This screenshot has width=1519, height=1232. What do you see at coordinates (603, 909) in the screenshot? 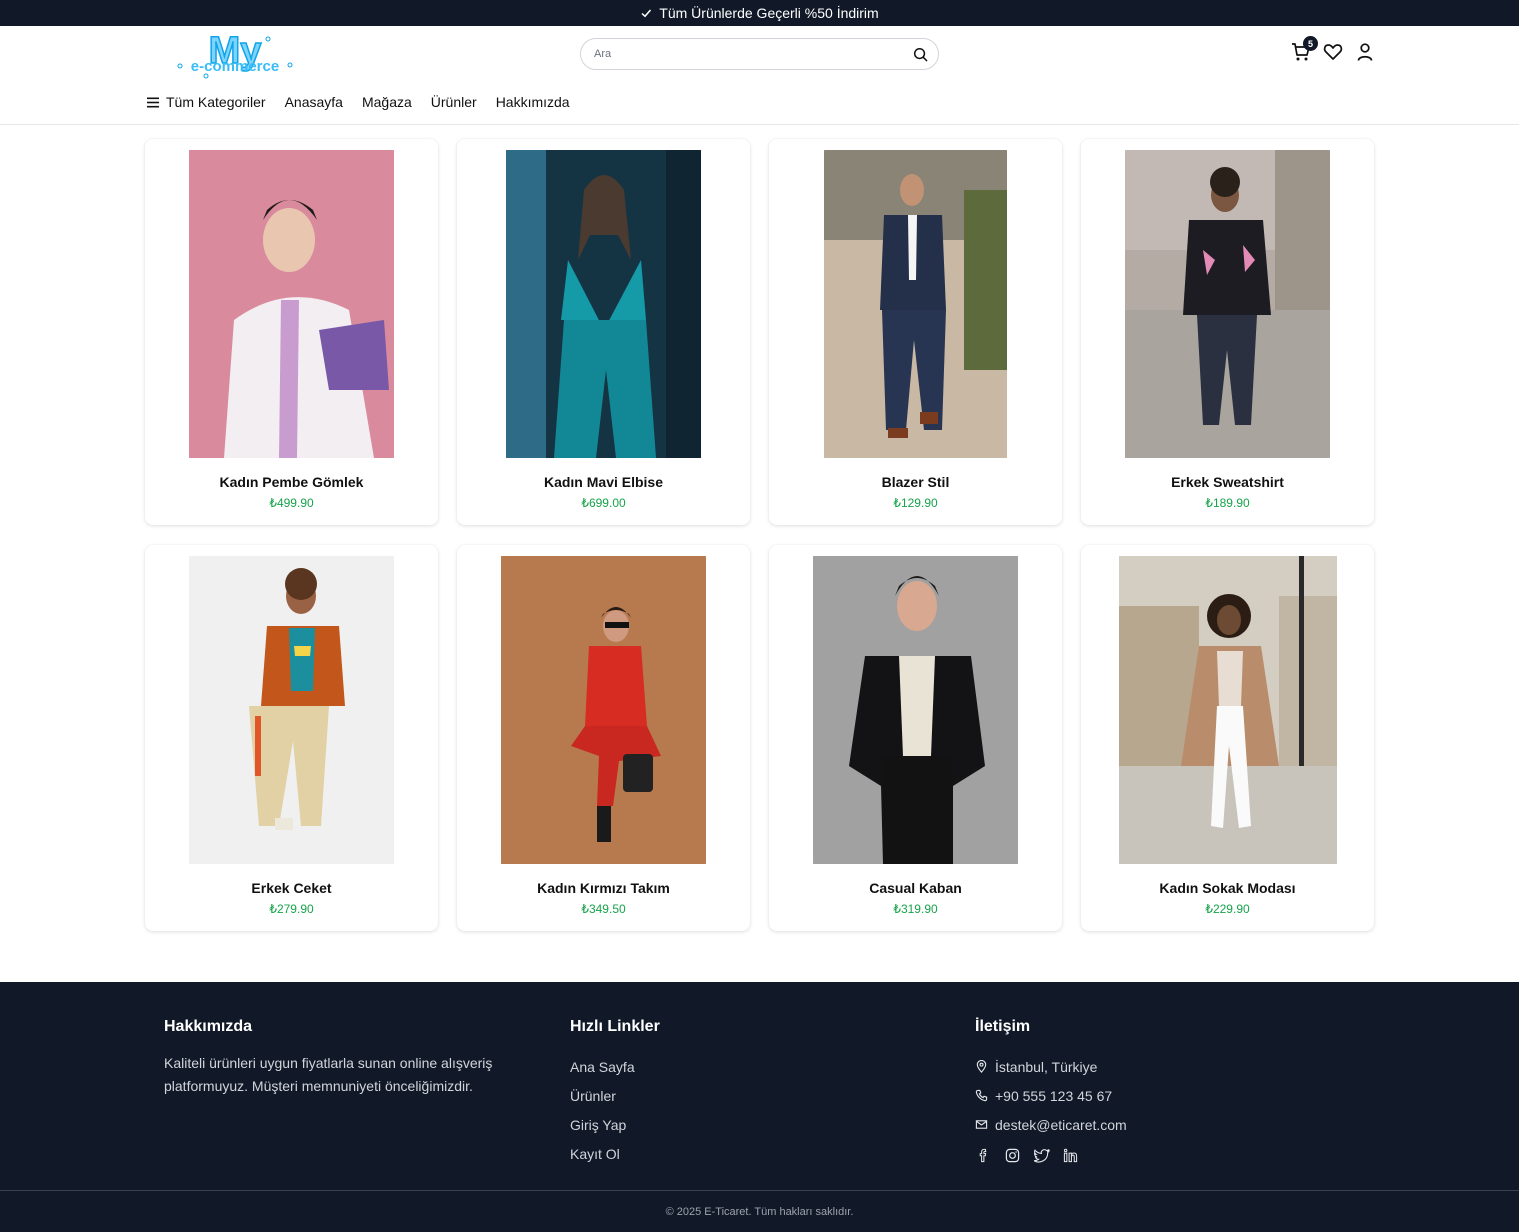
I see `product-price: ₺349.50` at bounding box center [603, 909].